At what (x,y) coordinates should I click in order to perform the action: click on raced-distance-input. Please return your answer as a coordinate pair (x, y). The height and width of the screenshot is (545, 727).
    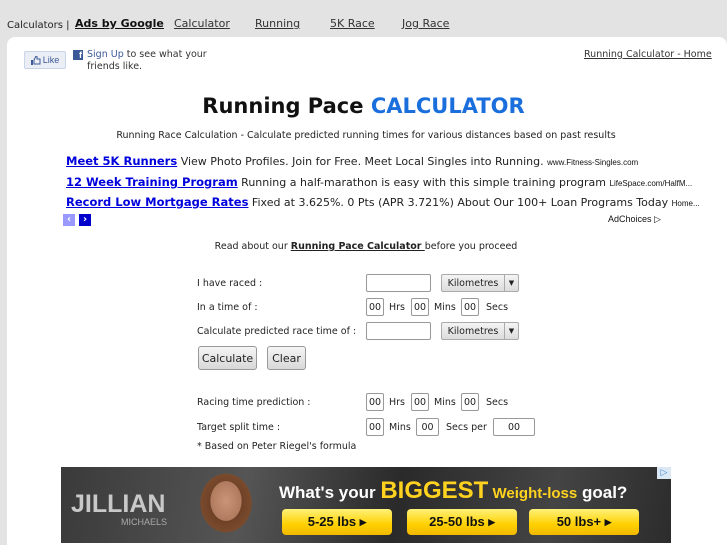
    Looking at the image, I should click on (398, 283).